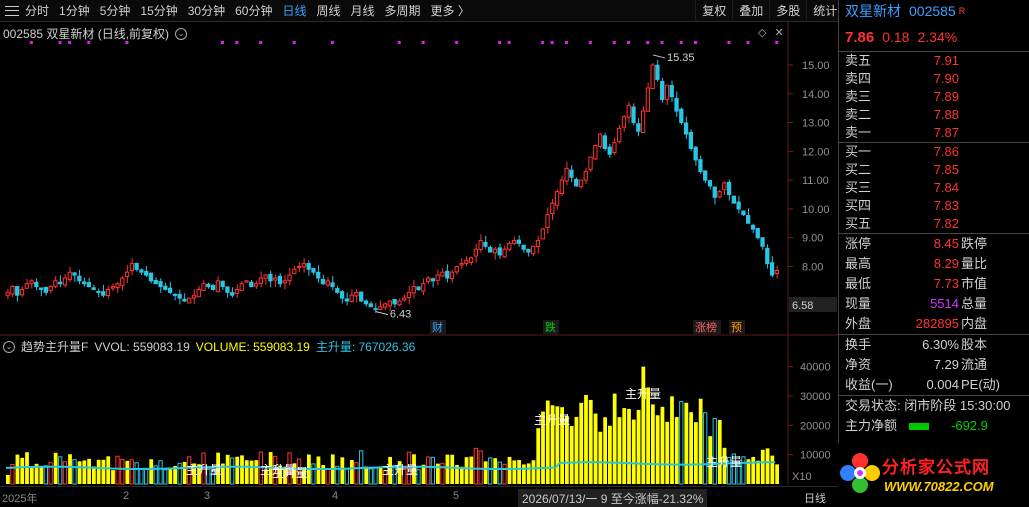 The image size is (1029, 507). I want to click on indicator-name: 趋势主升量F, so click(54, 346).